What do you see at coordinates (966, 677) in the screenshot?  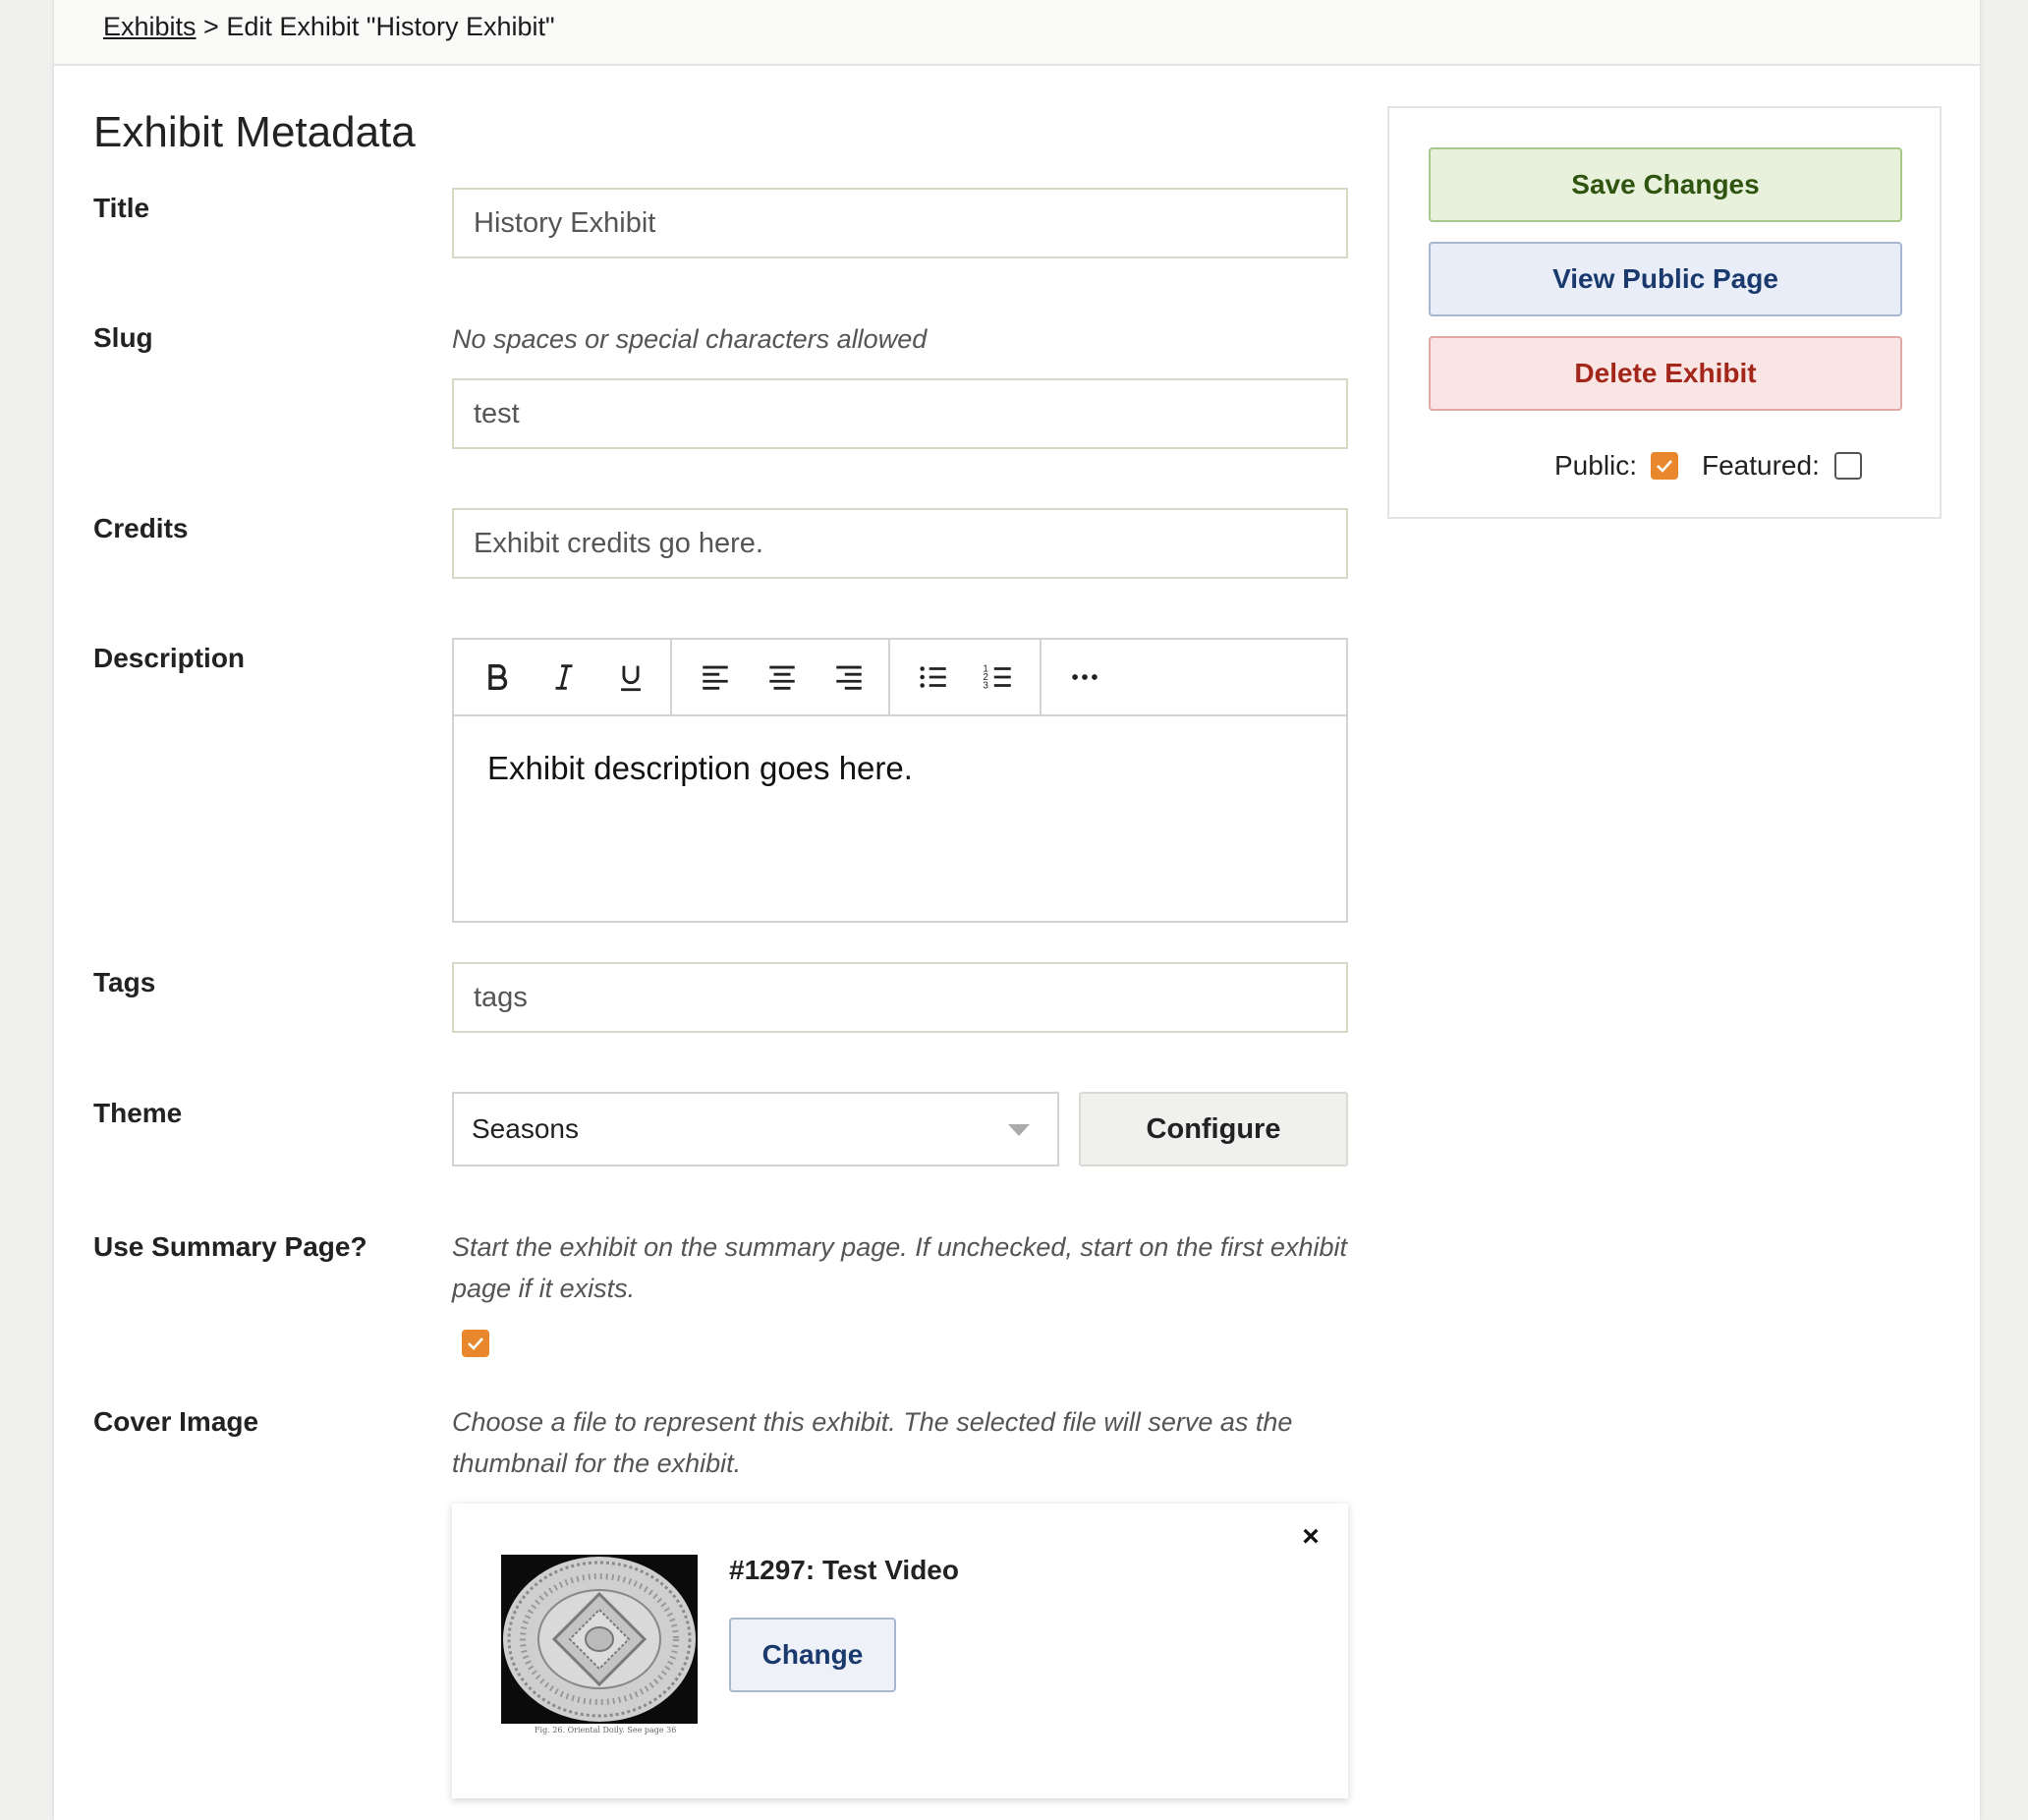 I see `toolbar-group-lists: 123` at bounding box center [966, 677].